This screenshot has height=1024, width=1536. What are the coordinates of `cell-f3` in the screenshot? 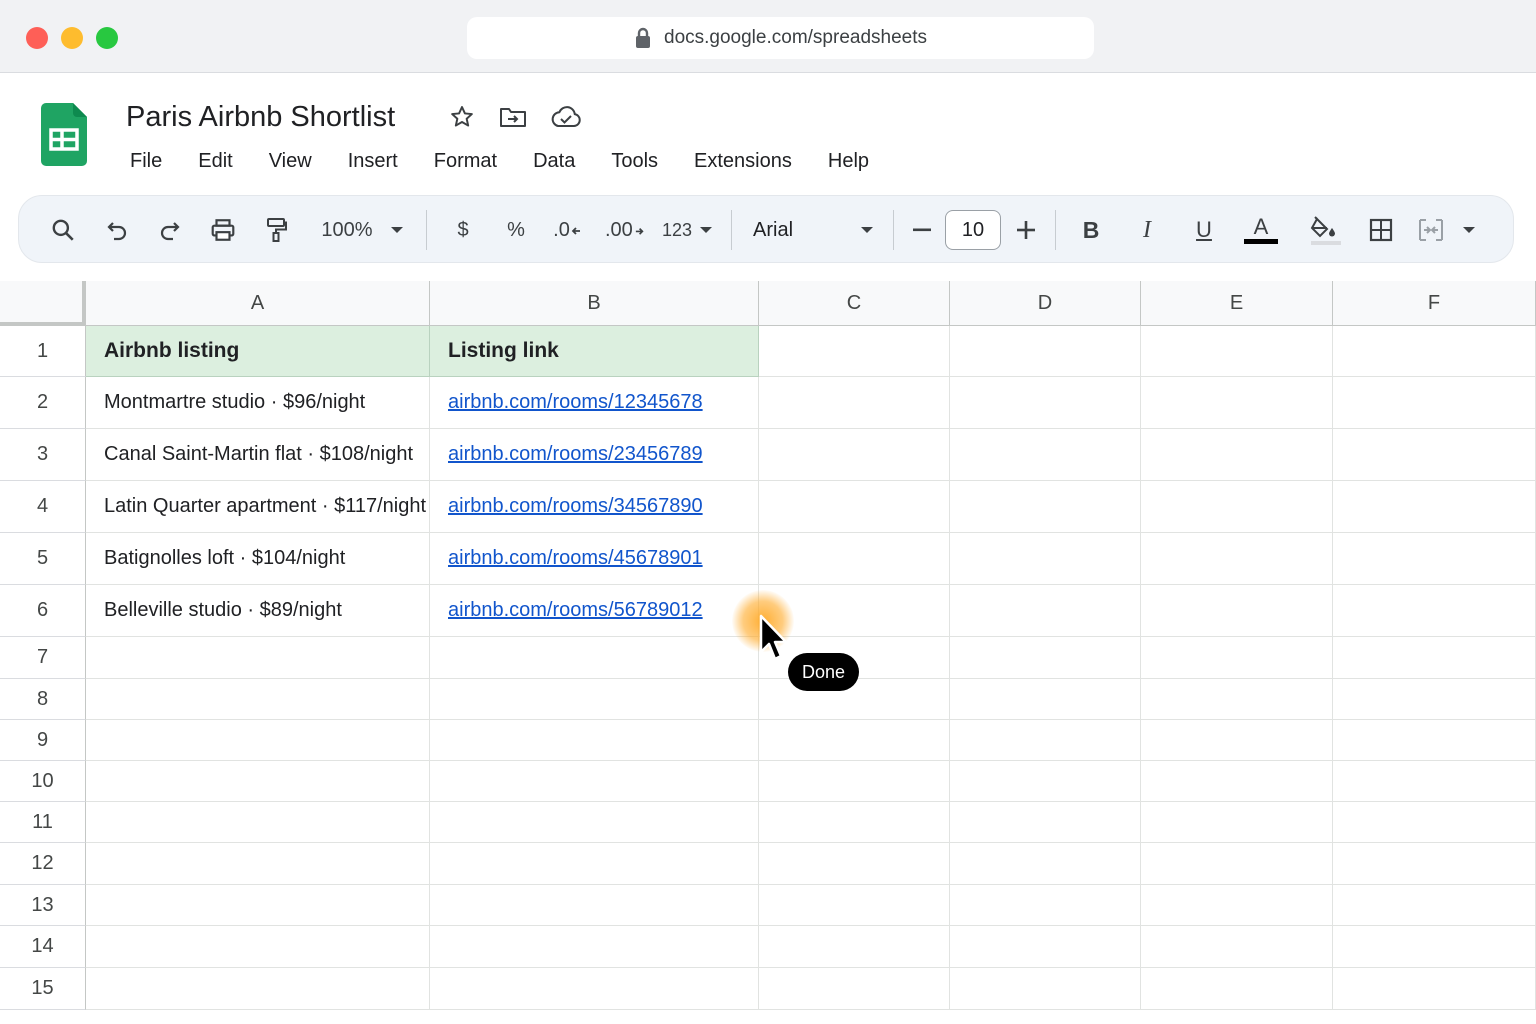 It's located at (1434, 455).